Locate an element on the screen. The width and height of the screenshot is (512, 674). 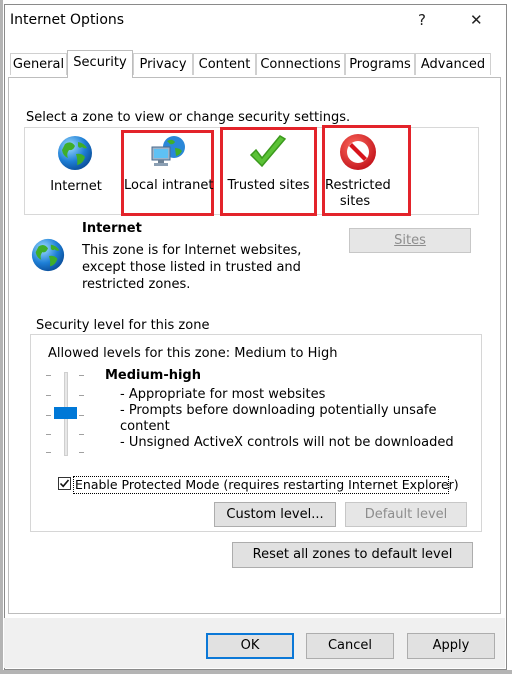
sites-button: Sites is located at coordinates (410, 240).